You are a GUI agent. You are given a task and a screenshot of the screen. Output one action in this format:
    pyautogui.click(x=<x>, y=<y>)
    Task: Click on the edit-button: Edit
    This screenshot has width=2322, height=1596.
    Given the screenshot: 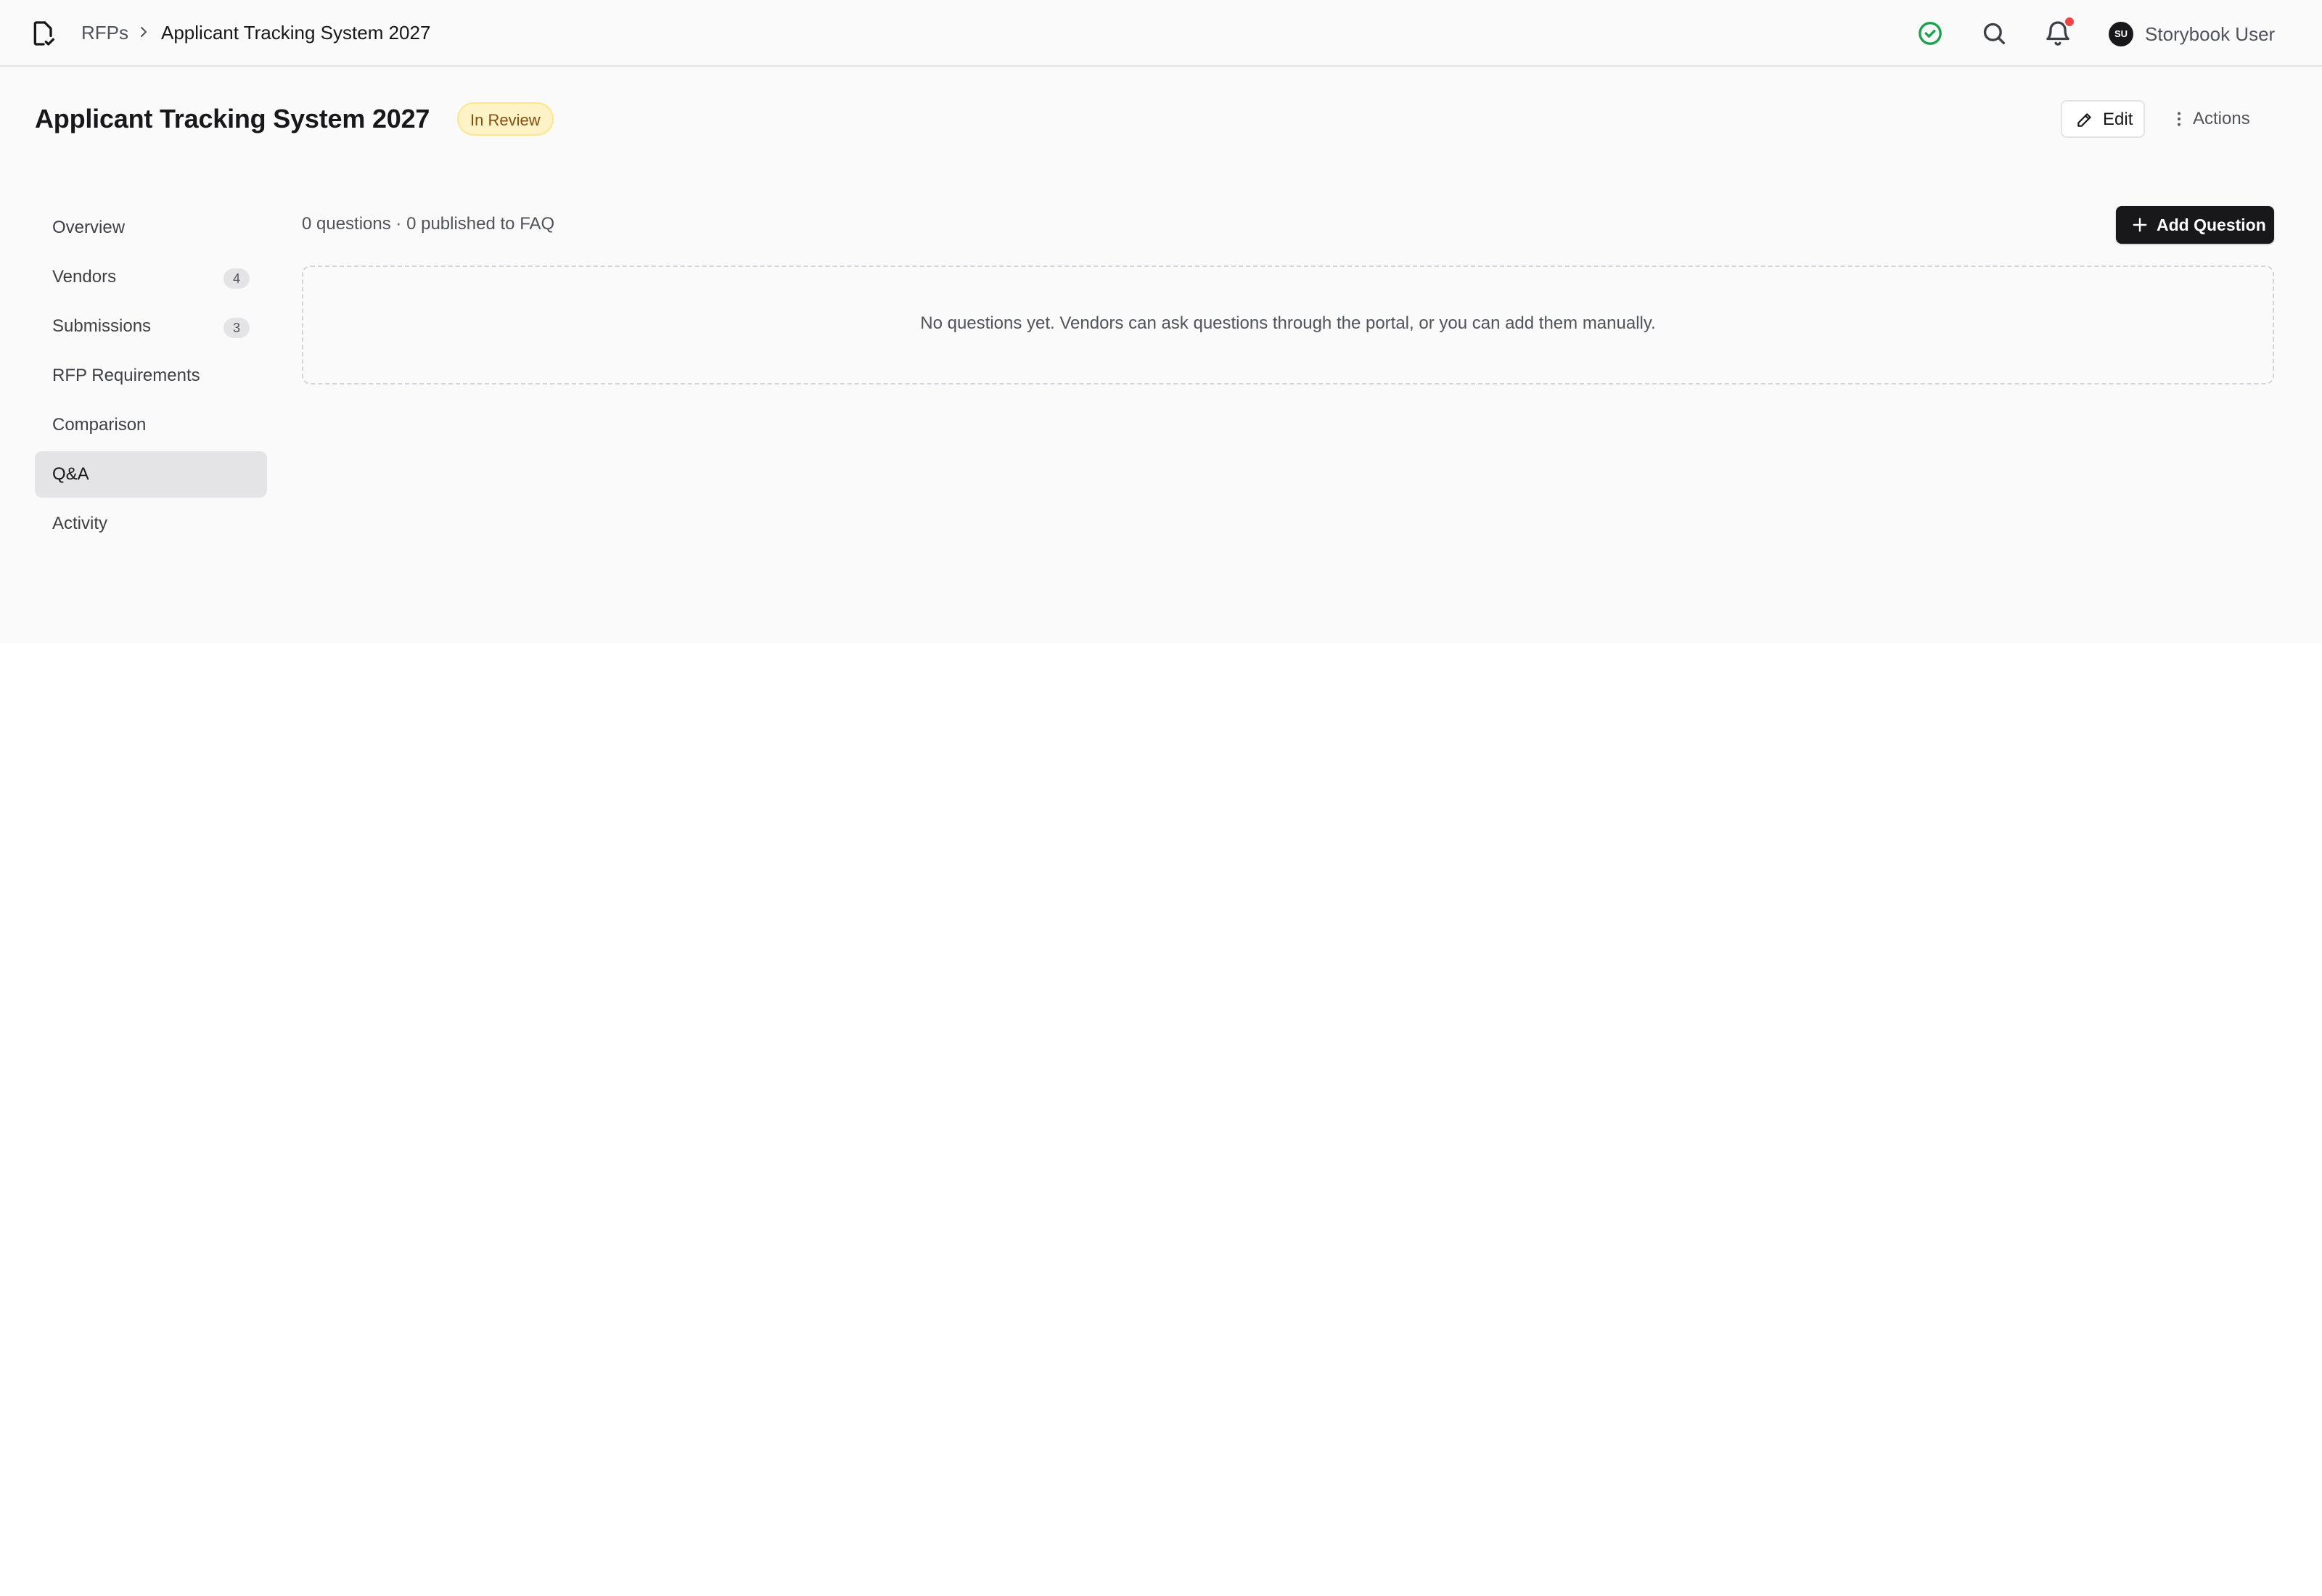 What is the action you would take?
    pyautogui.click(x=2103, y=119)
    